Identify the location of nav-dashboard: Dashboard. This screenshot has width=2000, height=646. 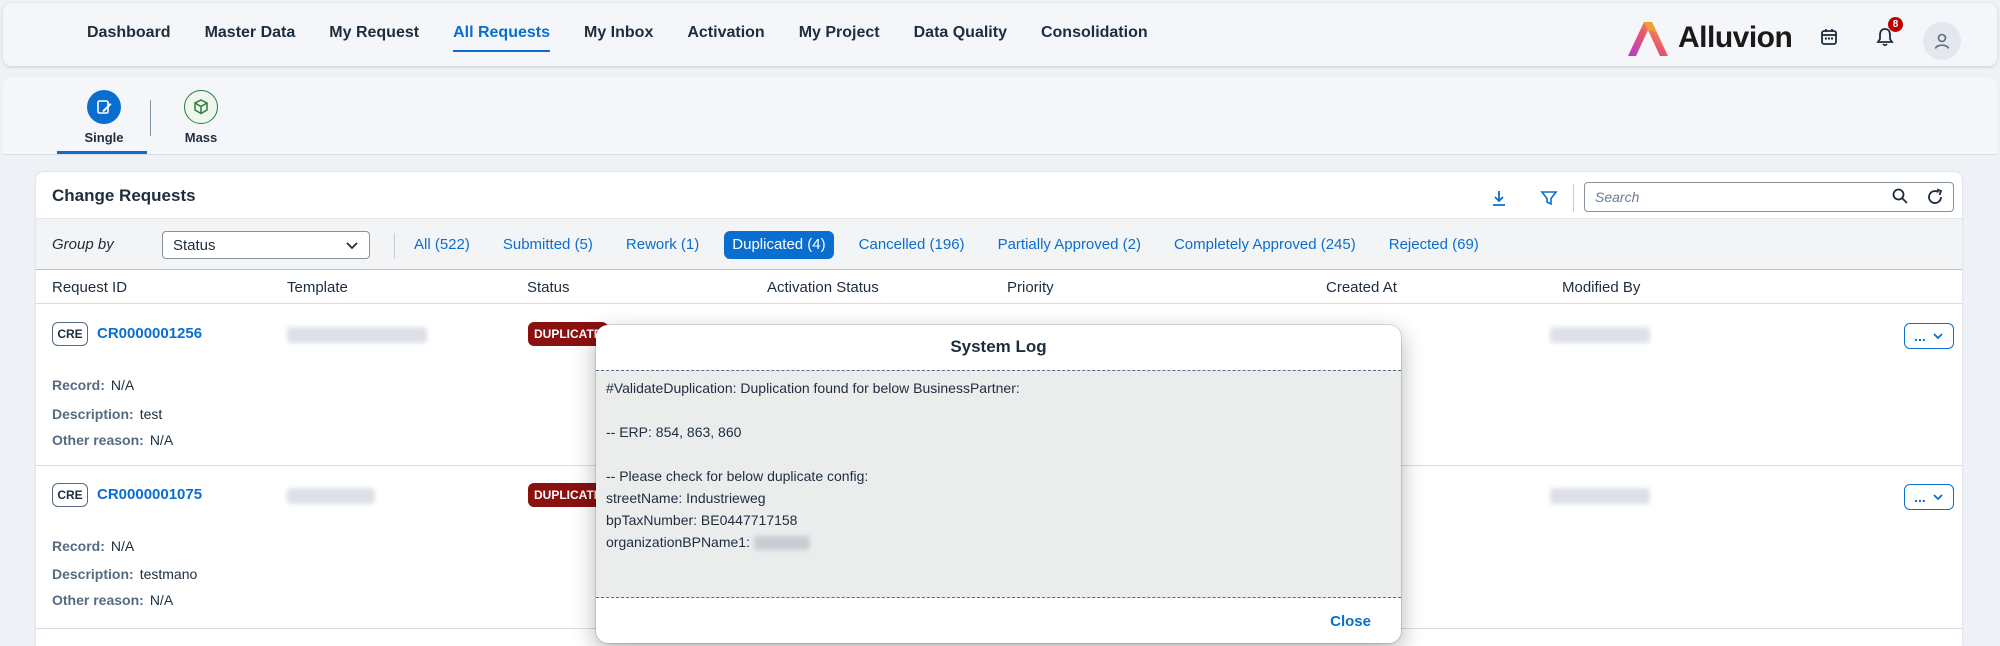
(129, 34).